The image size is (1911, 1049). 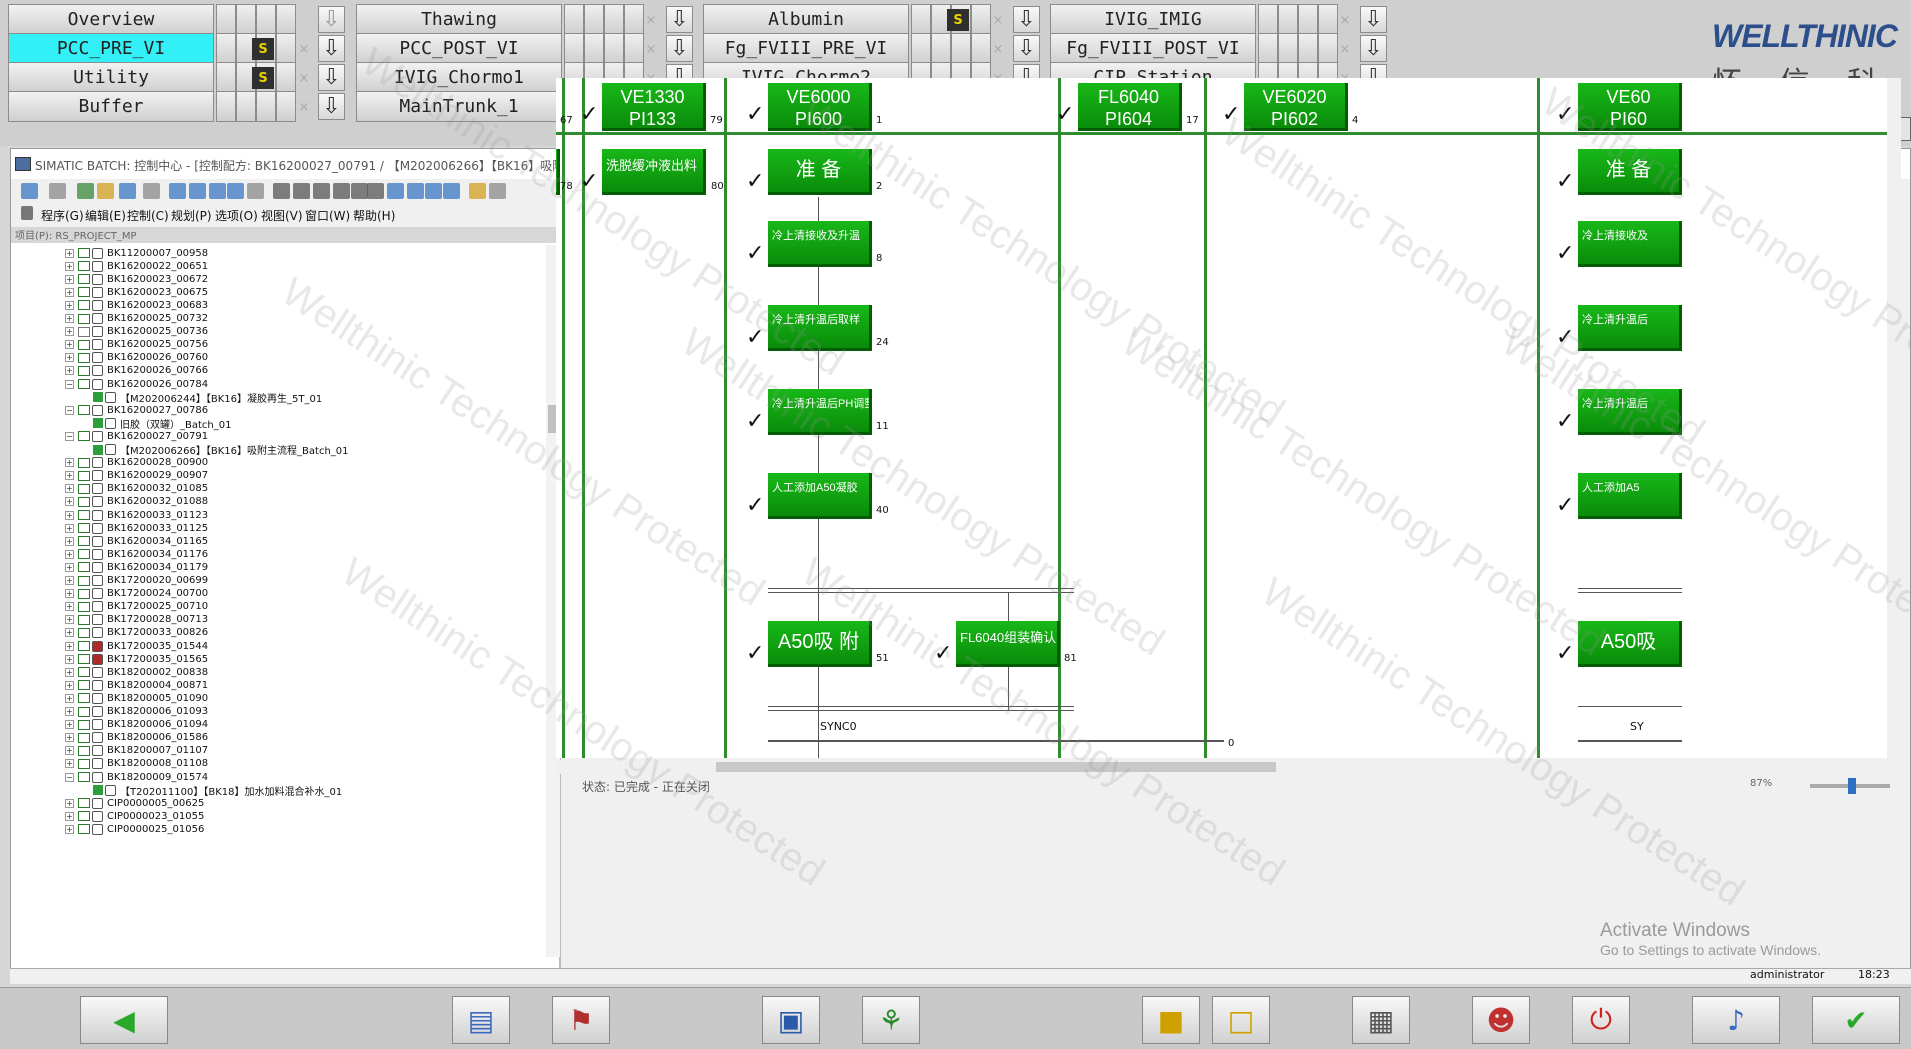 I want to click on tree-item: + CIP0000025_01056, so click(x=134, y=829).